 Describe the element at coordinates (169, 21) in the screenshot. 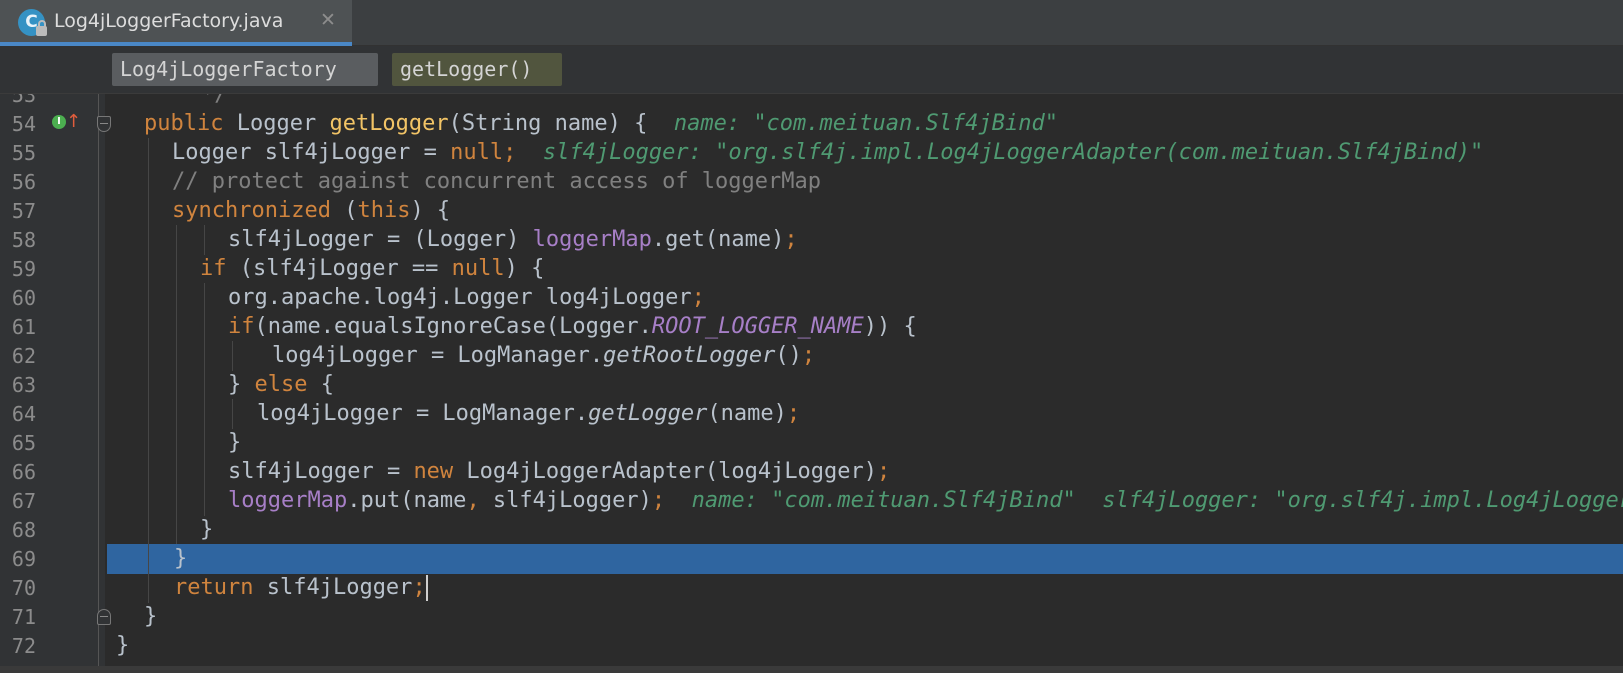

I see `tab-title: Log4jLoggerFactory.java` at that location.